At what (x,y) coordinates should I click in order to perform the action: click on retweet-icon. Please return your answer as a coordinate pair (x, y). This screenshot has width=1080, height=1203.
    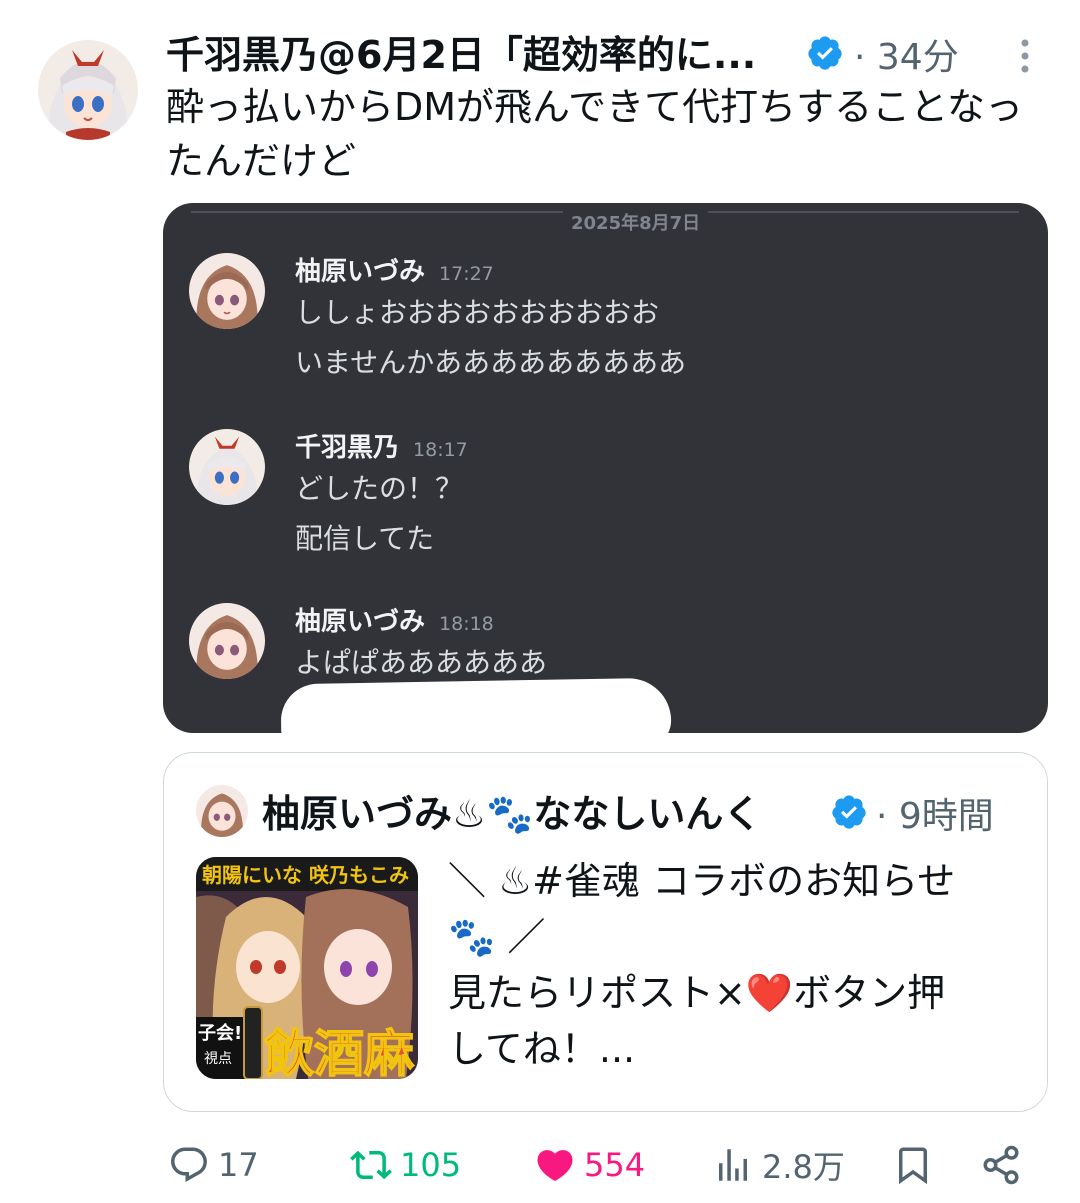
    Looking at the image, I should click on (371, 1165).